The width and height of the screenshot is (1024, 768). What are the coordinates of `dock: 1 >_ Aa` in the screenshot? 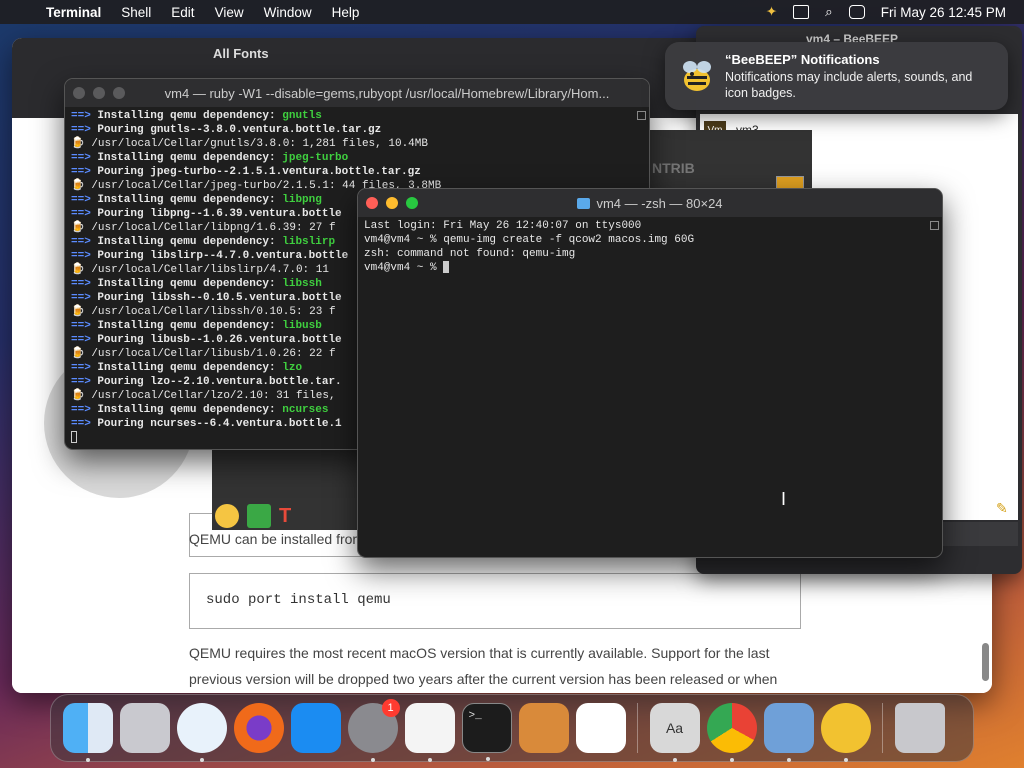 It's located at (512, 728).